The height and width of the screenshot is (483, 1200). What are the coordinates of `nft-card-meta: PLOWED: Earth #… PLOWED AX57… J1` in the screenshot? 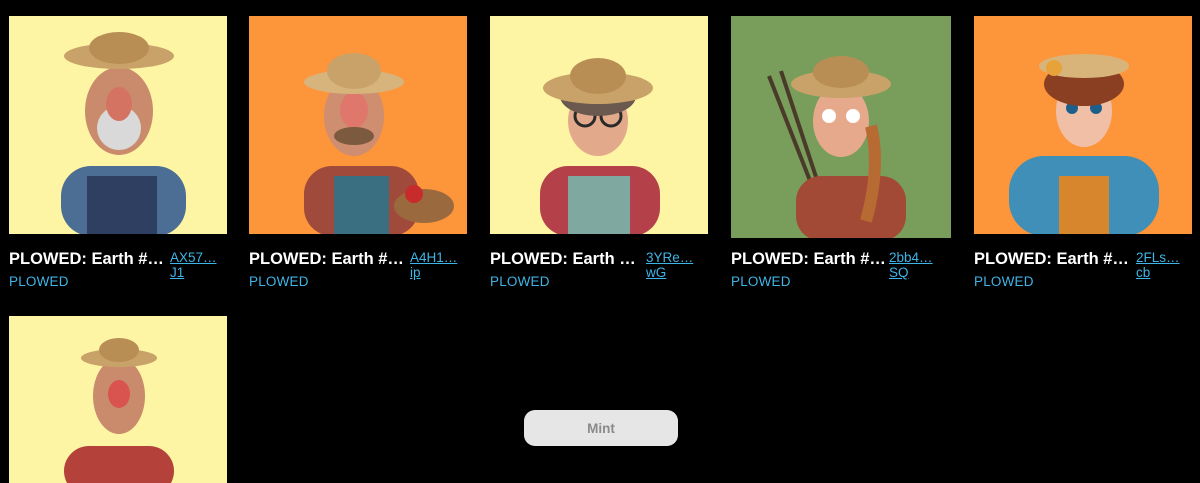 It's located at (119, 280).